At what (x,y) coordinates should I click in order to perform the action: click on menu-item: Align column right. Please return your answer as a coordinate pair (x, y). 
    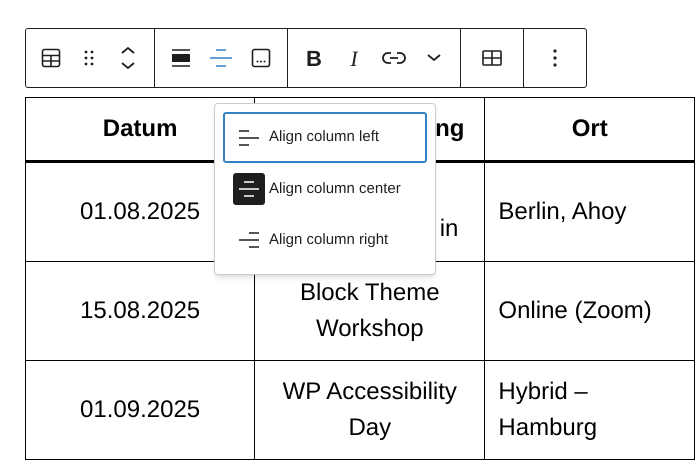
    Looking at the image, I should click on (325, 240).